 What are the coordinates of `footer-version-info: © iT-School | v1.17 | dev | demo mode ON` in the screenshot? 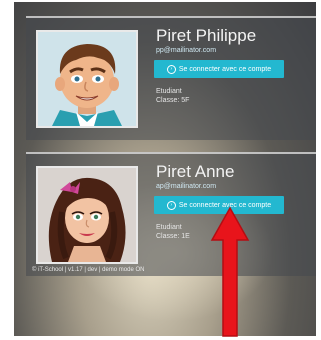 It's located at (88, 270).